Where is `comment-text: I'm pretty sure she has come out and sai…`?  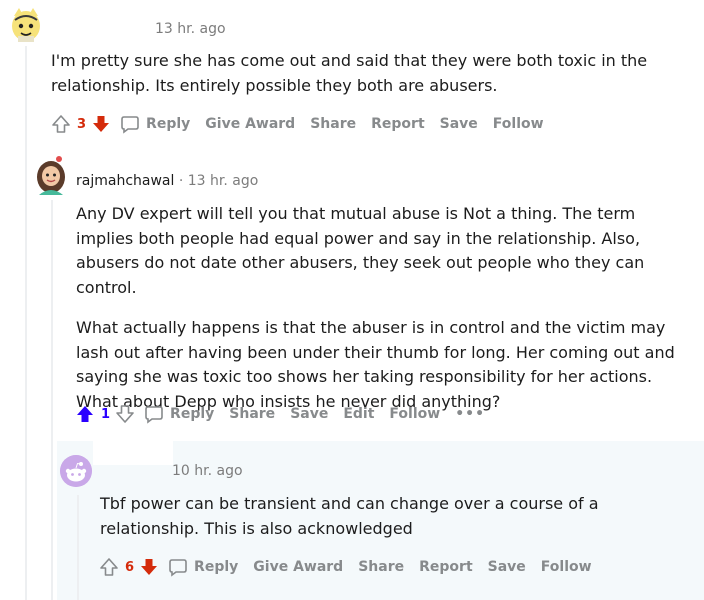
comment-text: I'm pretty sure she has come out and sai… is located at coordinates (349, 73).